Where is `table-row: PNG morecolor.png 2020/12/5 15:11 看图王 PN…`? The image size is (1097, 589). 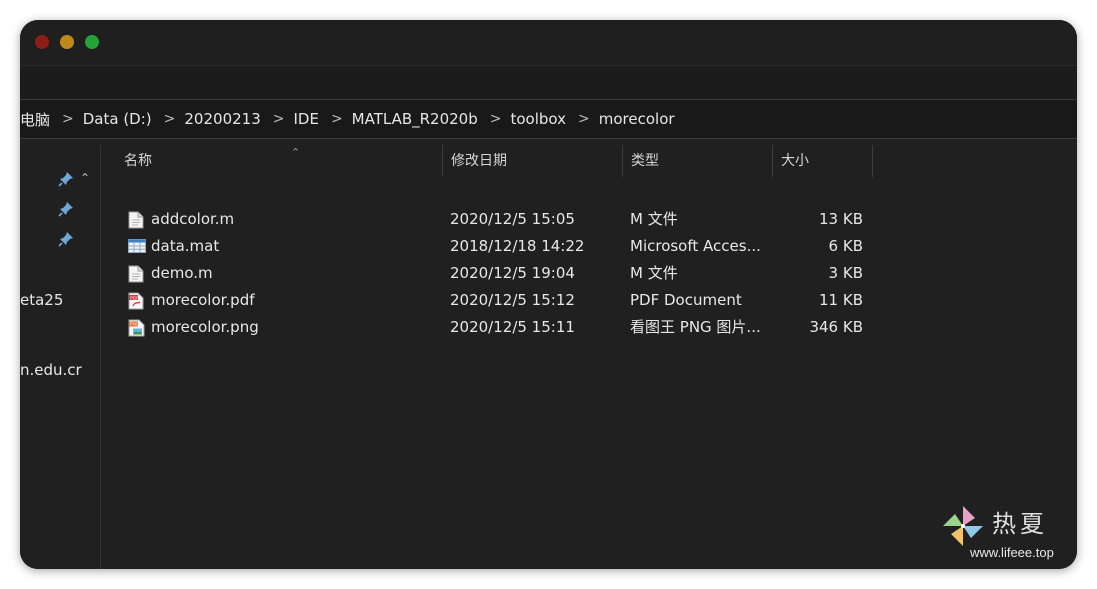
table-row: PNG morecolor.png 2020/12/5 15:11 看图王 PN… is located at coordinates (491, 327).